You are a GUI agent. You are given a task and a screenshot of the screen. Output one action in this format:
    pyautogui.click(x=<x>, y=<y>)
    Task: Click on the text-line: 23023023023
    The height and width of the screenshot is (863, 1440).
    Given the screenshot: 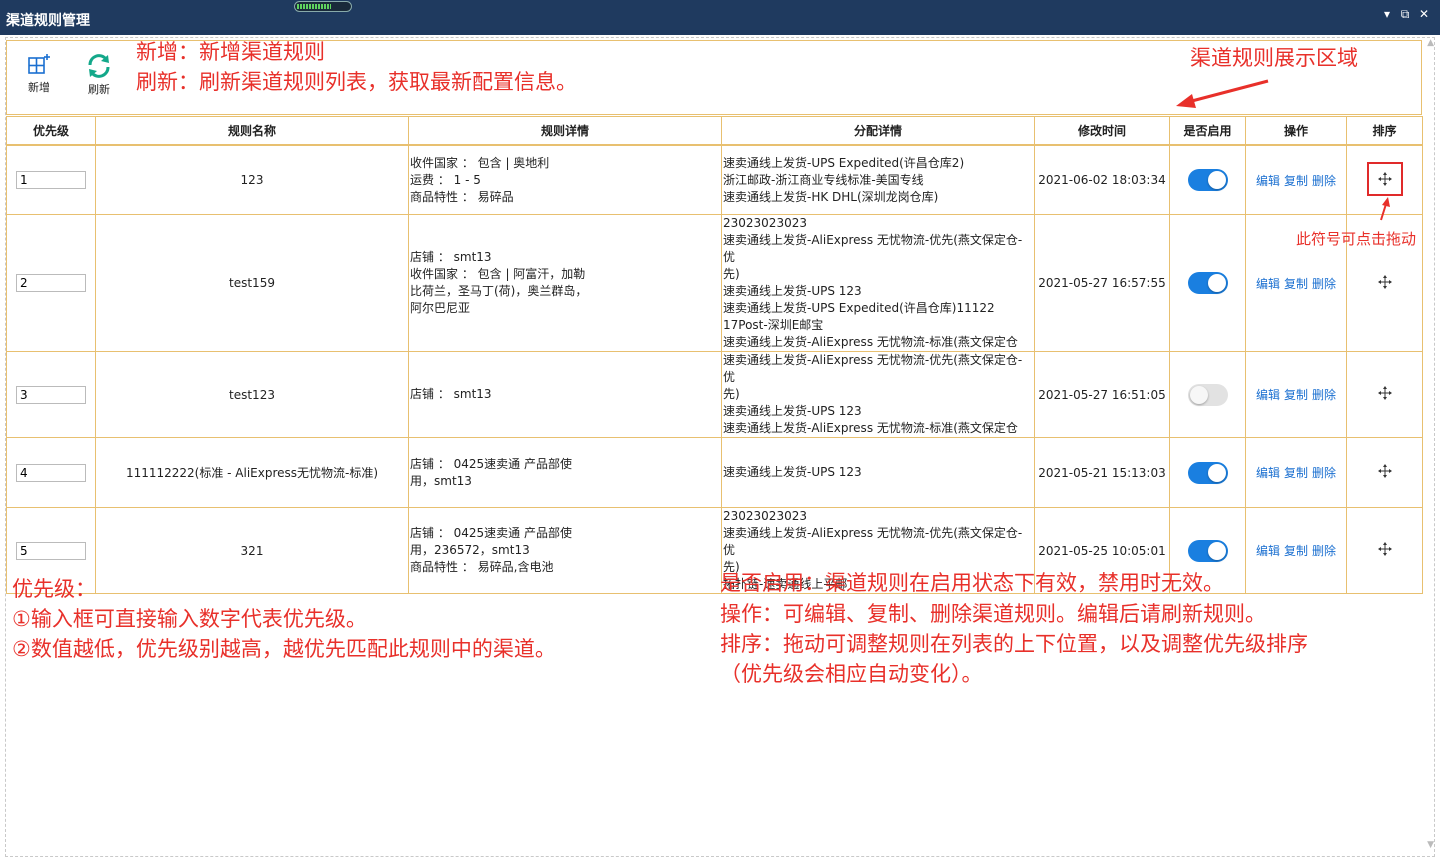 What is the action you would take?
    pyautogui.click(x=765, y=223)
    